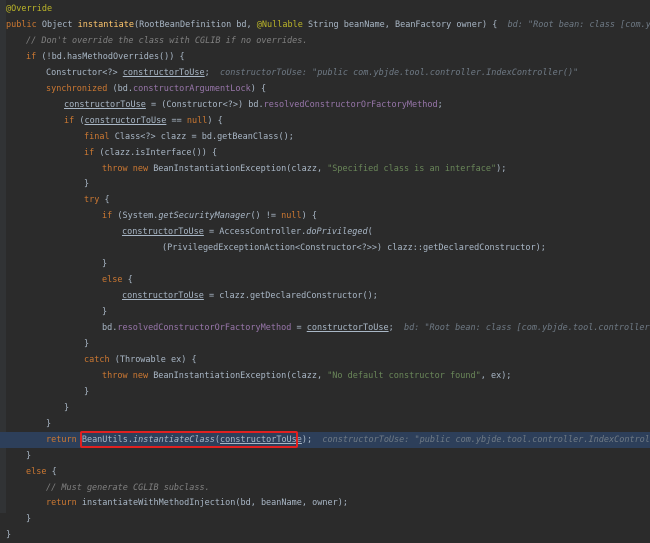 This screenshot has height=543, width=650. Describe the element at coordinates (99, 136) in the screenshot. I see `token-kw: final` at that location.